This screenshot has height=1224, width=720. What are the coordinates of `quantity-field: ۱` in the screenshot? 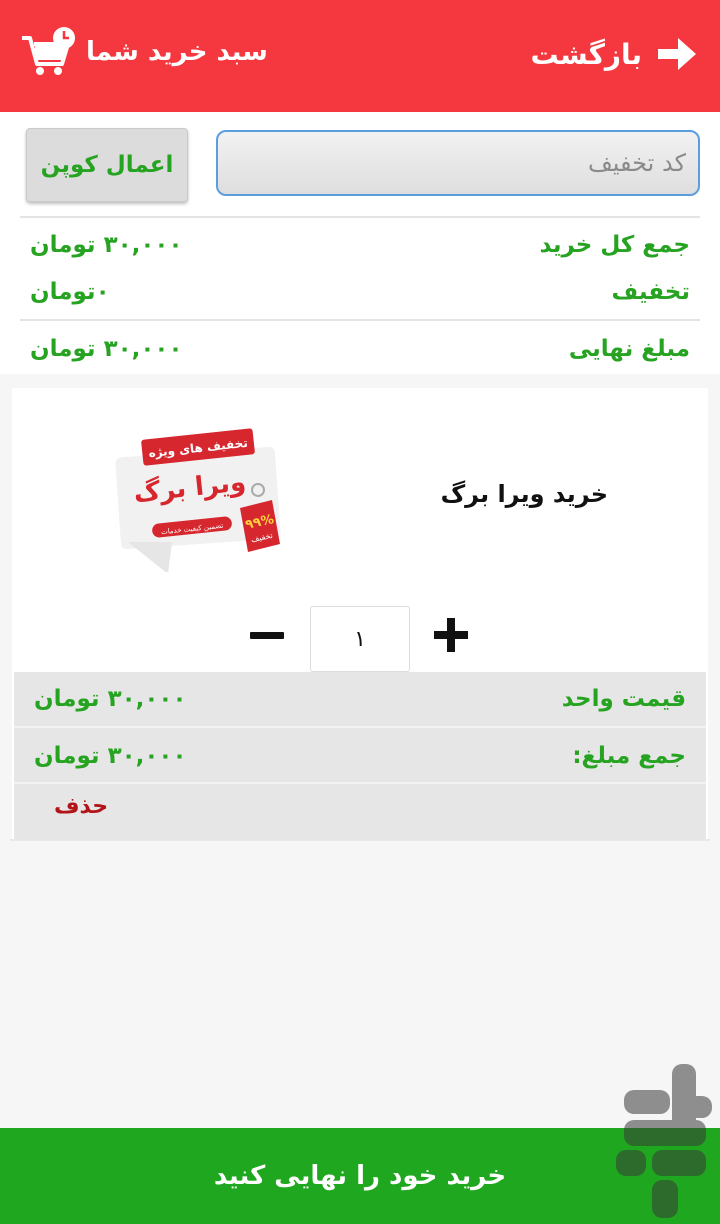 It's located at (360, 639).